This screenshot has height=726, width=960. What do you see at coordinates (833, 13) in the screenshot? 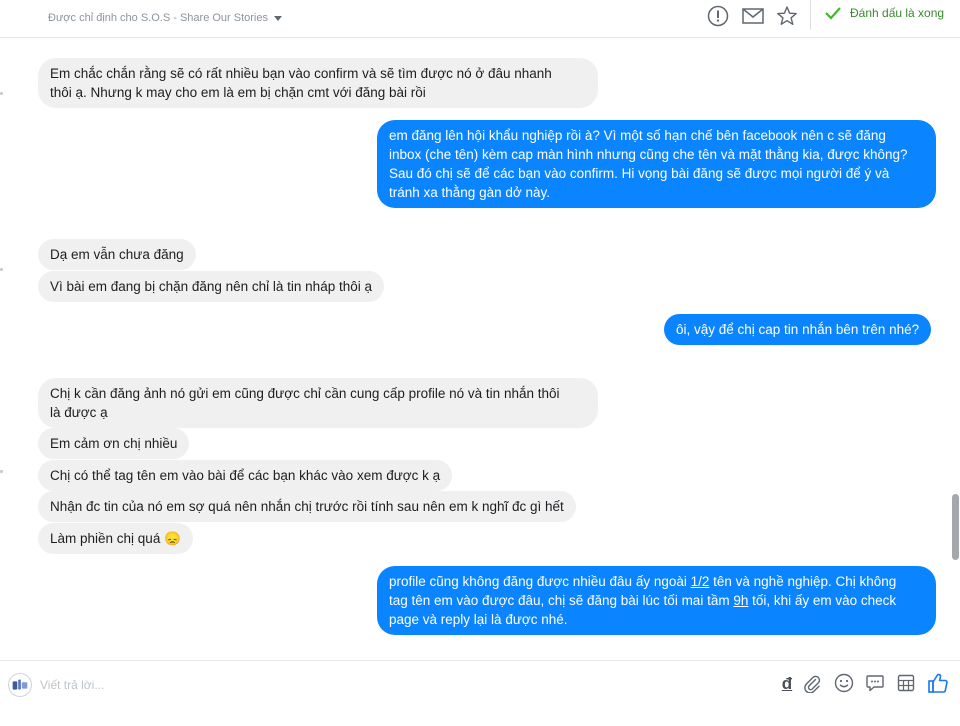
I see `checkmark-icon` at bounding box center [833, 13].